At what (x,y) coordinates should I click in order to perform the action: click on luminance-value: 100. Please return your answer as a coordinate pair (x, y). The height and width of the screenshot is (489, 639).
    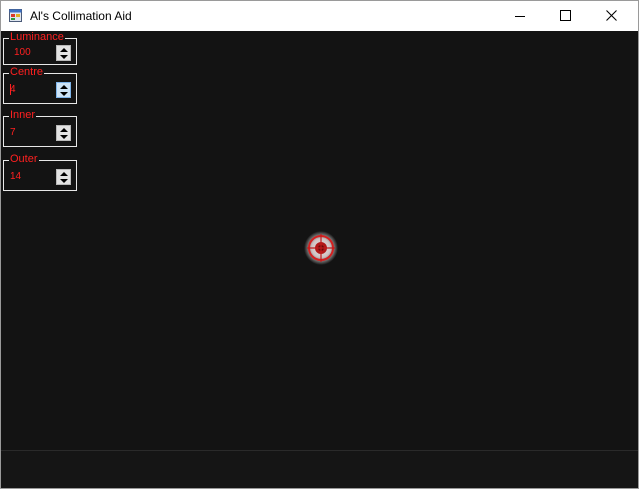
    Looking at the image, I should click on (22, 53).